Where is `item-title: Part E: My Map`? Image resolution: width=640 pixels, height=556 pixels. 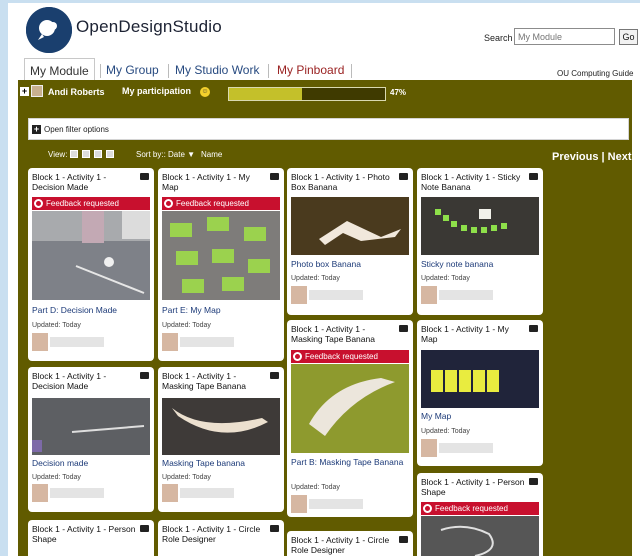
item-title: Part E: My Map is located at coordinates (191, 310).